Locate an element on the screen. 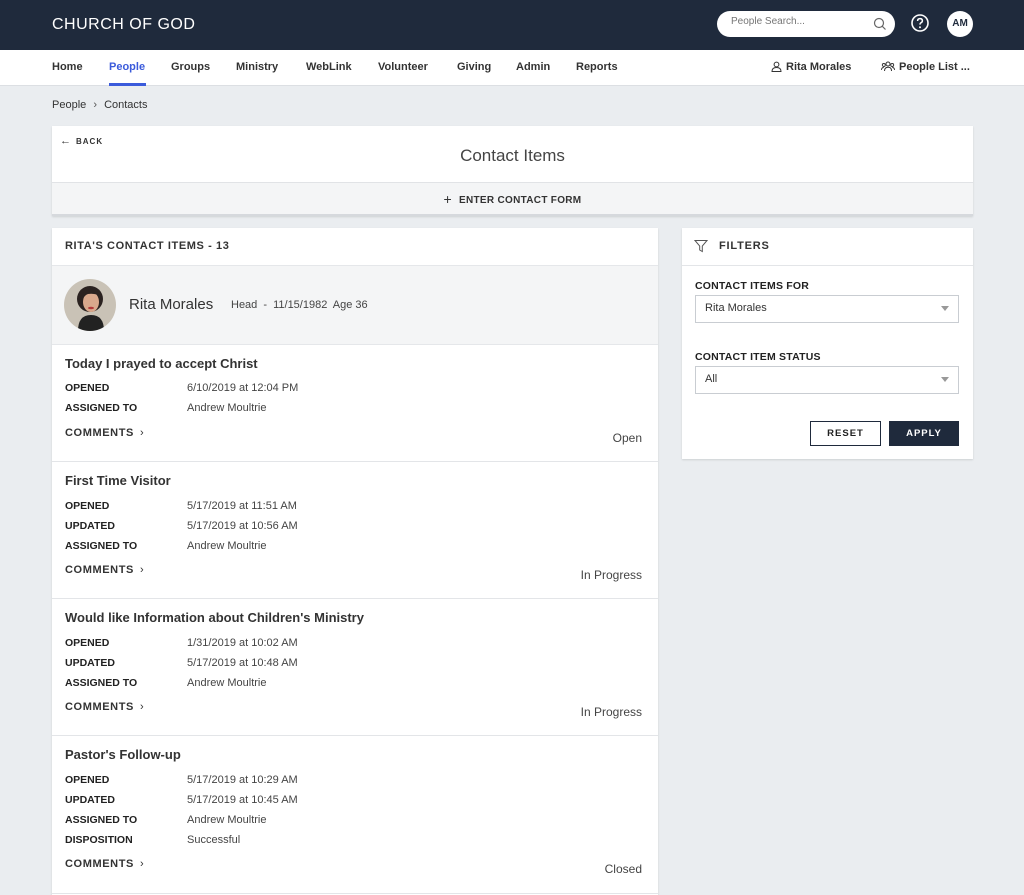 The height and width of the screenshot is (895, 1024). field-label: DISPOSITION is located at coordinates (99, 840).